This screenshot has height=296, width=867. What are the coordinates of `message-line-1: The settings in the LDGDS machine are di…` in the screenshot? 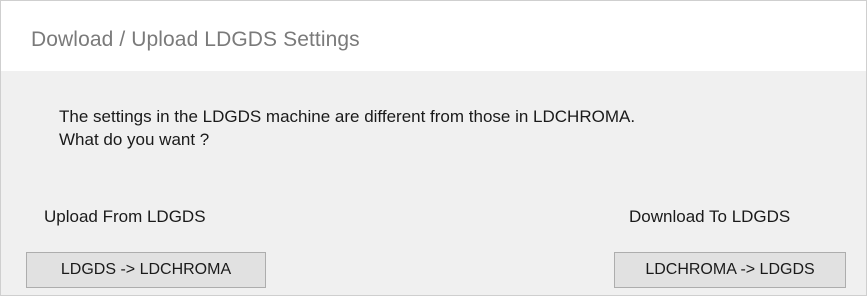 It's located at (347, 116).